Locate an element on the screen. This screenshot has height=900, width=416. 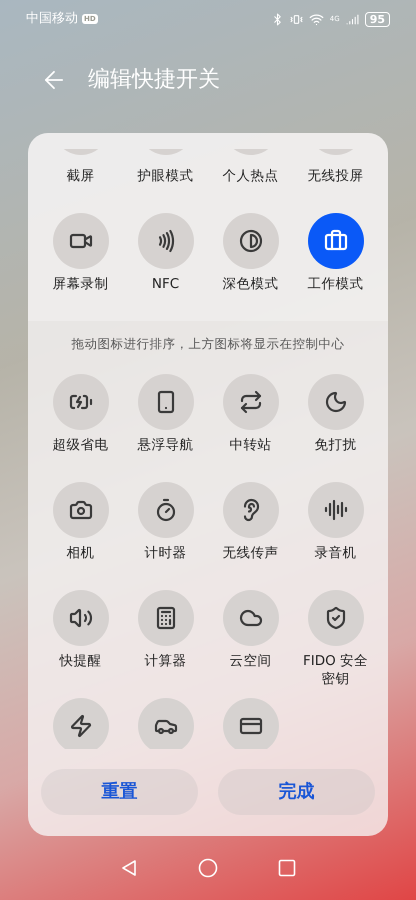
toggle-label: NFC is located at coordinates (165, 284).